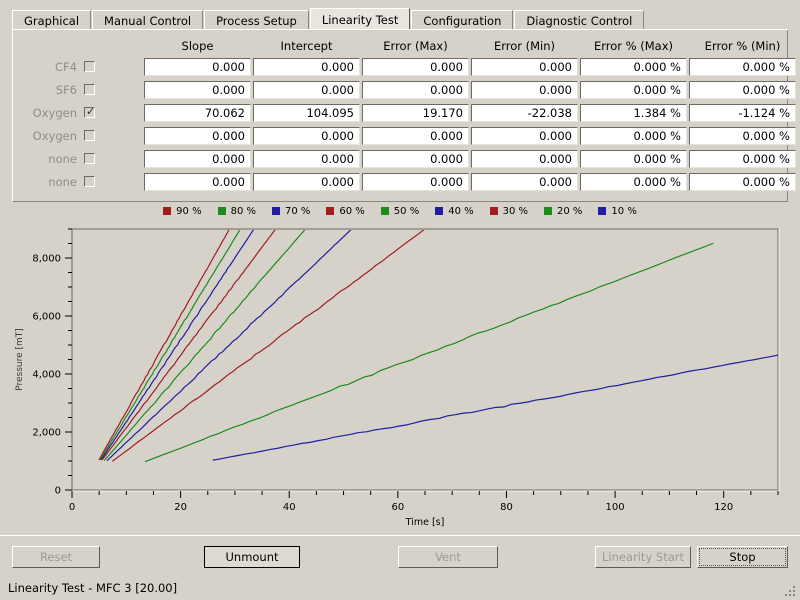 Image resolution: width=800 pixels, height=600 pixels. I want to click on y-axis-tick-label: 2,000, so click(46, 433).